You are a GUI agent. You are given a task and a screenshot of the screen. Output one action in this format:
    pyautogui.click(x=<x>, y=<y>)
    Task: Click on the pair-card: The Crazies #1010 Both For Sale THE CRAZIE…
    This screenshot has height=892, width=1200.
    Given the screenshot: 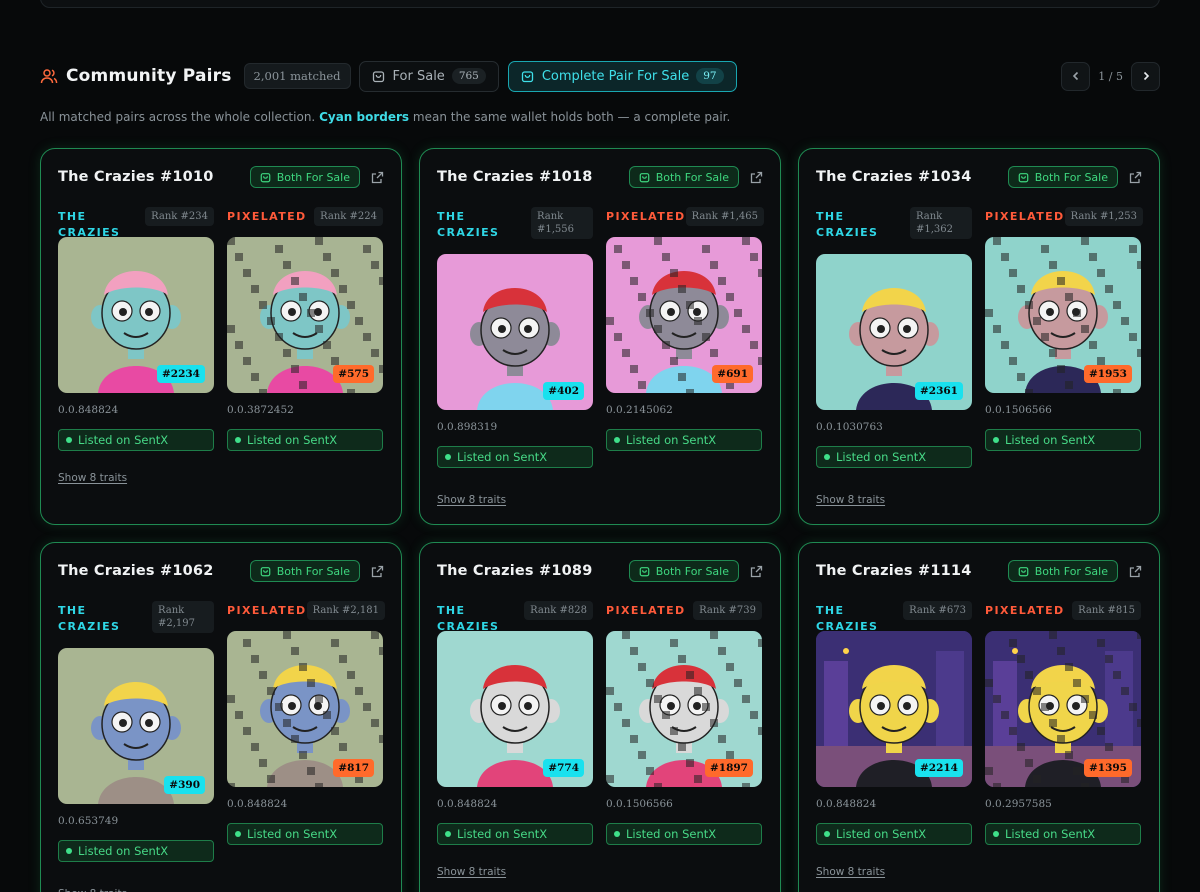 What is the action you would take?
    pyautogui.click(x=221, y=336)
    